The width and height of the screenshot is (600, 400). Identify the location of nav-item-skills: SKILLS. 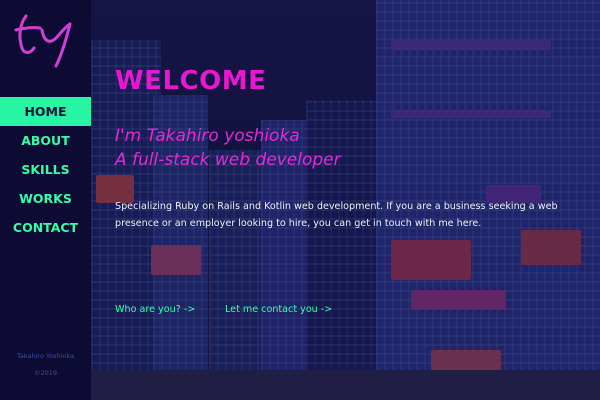
(45, 169).